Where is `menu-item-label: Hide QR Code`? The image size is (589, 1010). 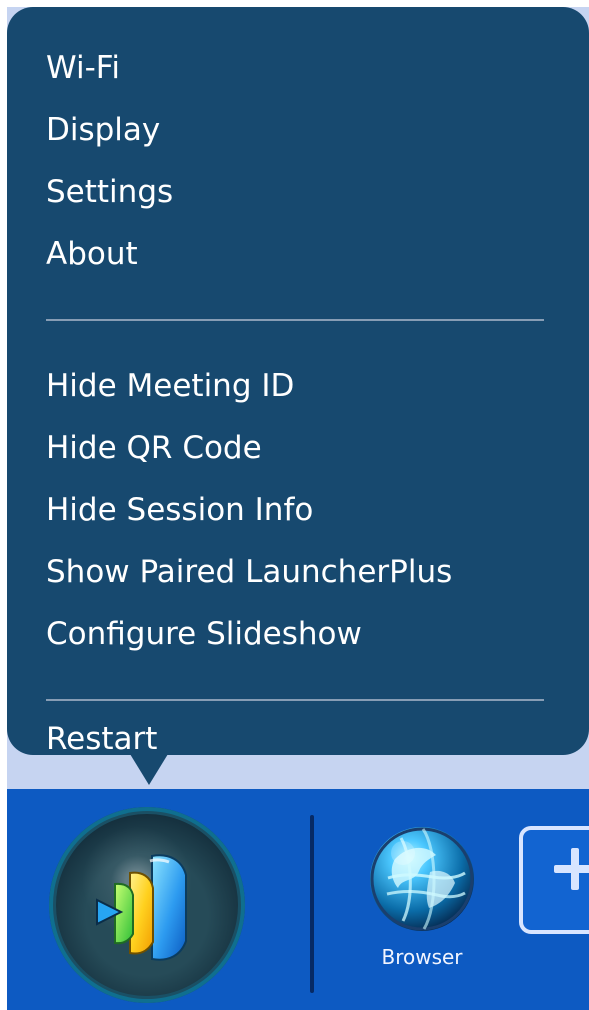 menu-item-label: Hide QR Code is located at coordinates (154, 448).